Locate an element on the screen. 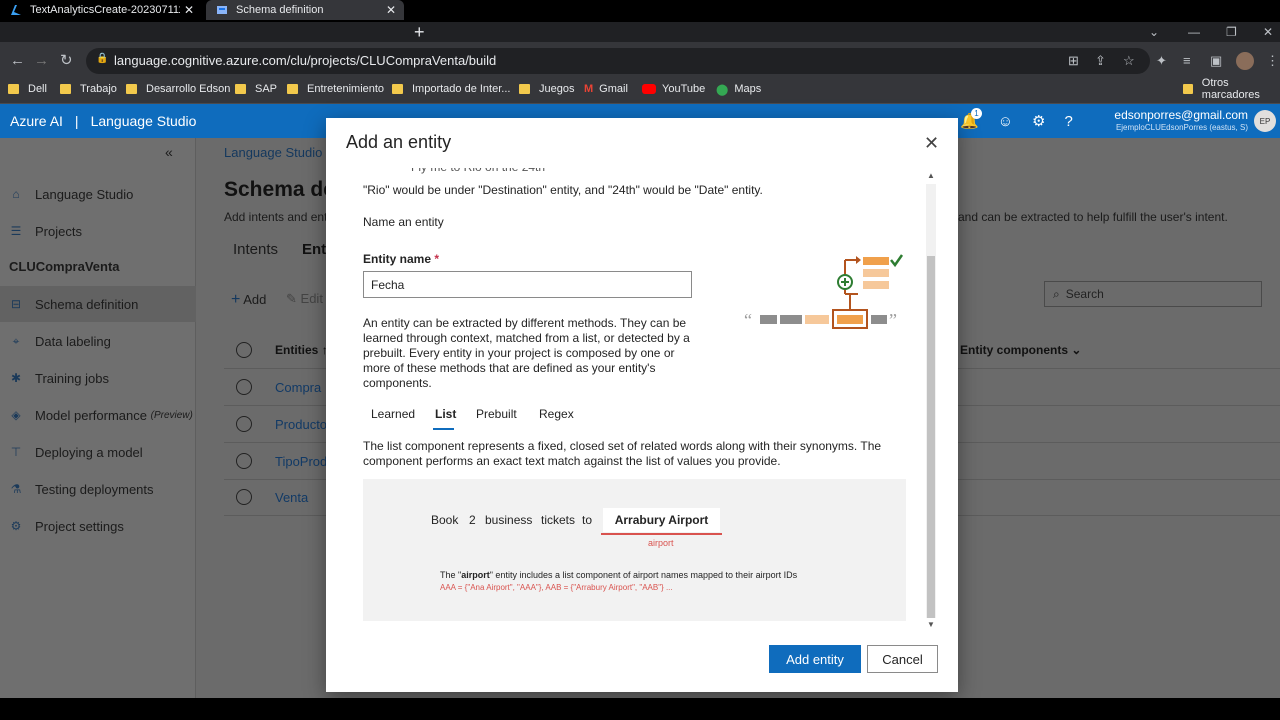  youtube-icon is located at coordinates (649, 89).